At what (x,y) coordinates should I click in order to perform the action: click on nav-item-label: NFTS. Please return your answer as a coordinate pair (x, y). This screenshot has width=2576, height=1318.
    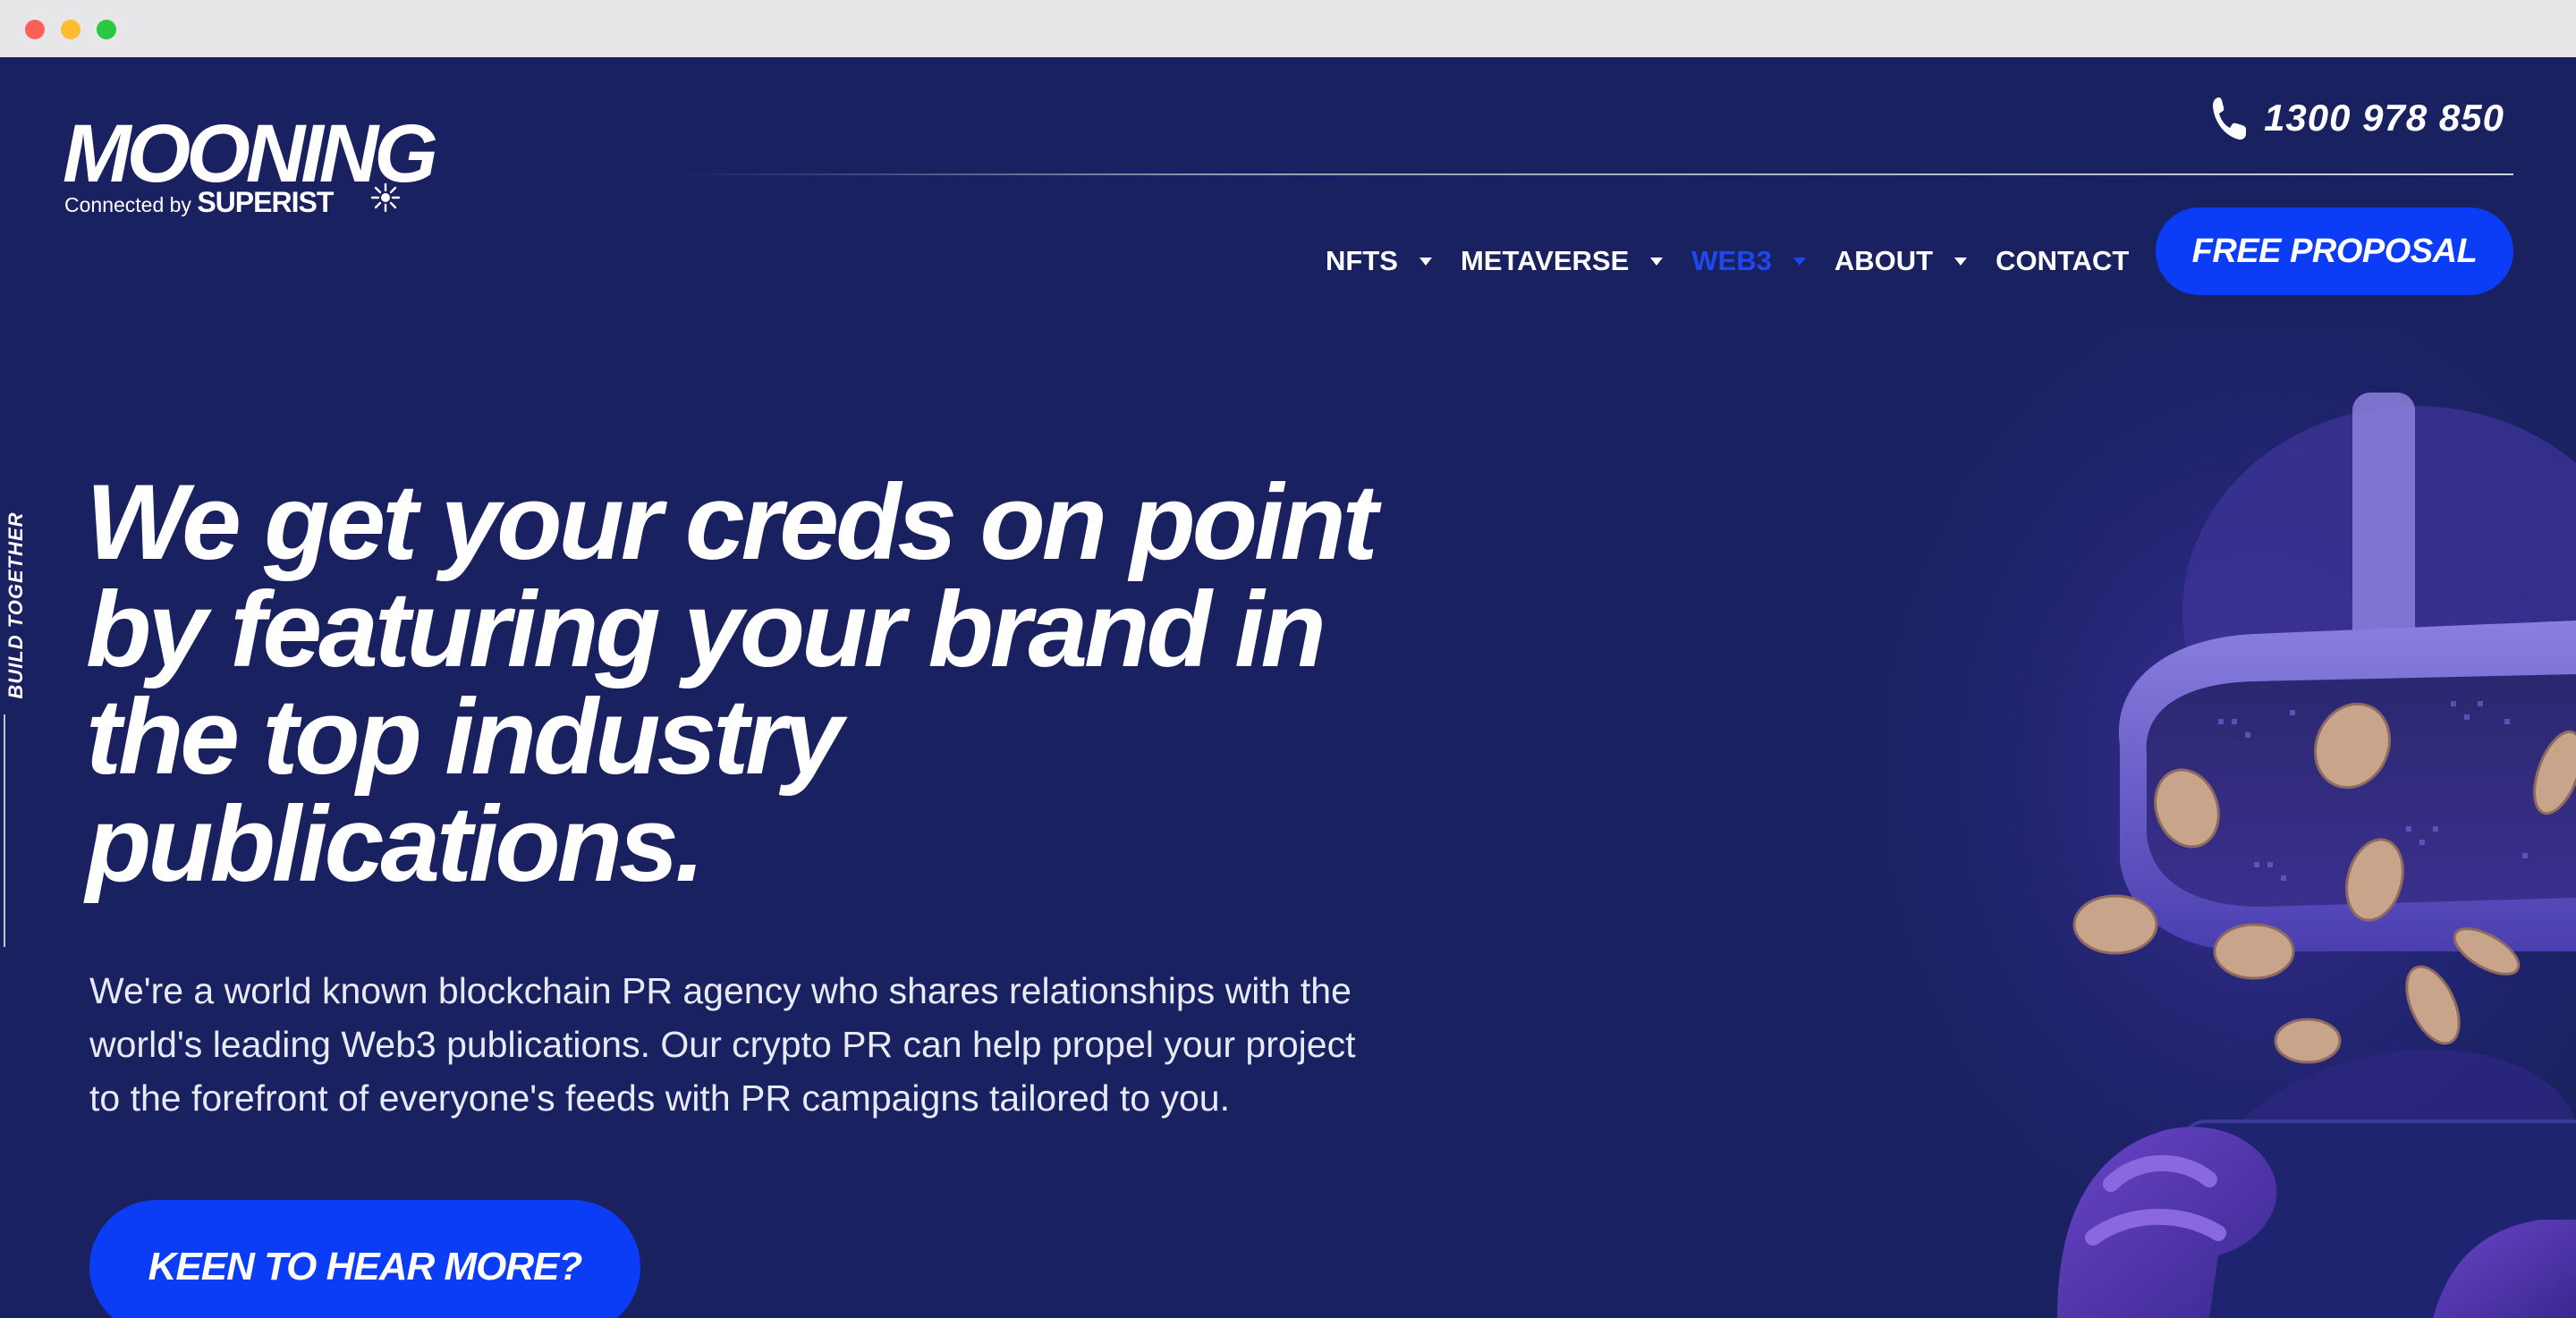
    Looking at the image, I should click on (1362, 260).